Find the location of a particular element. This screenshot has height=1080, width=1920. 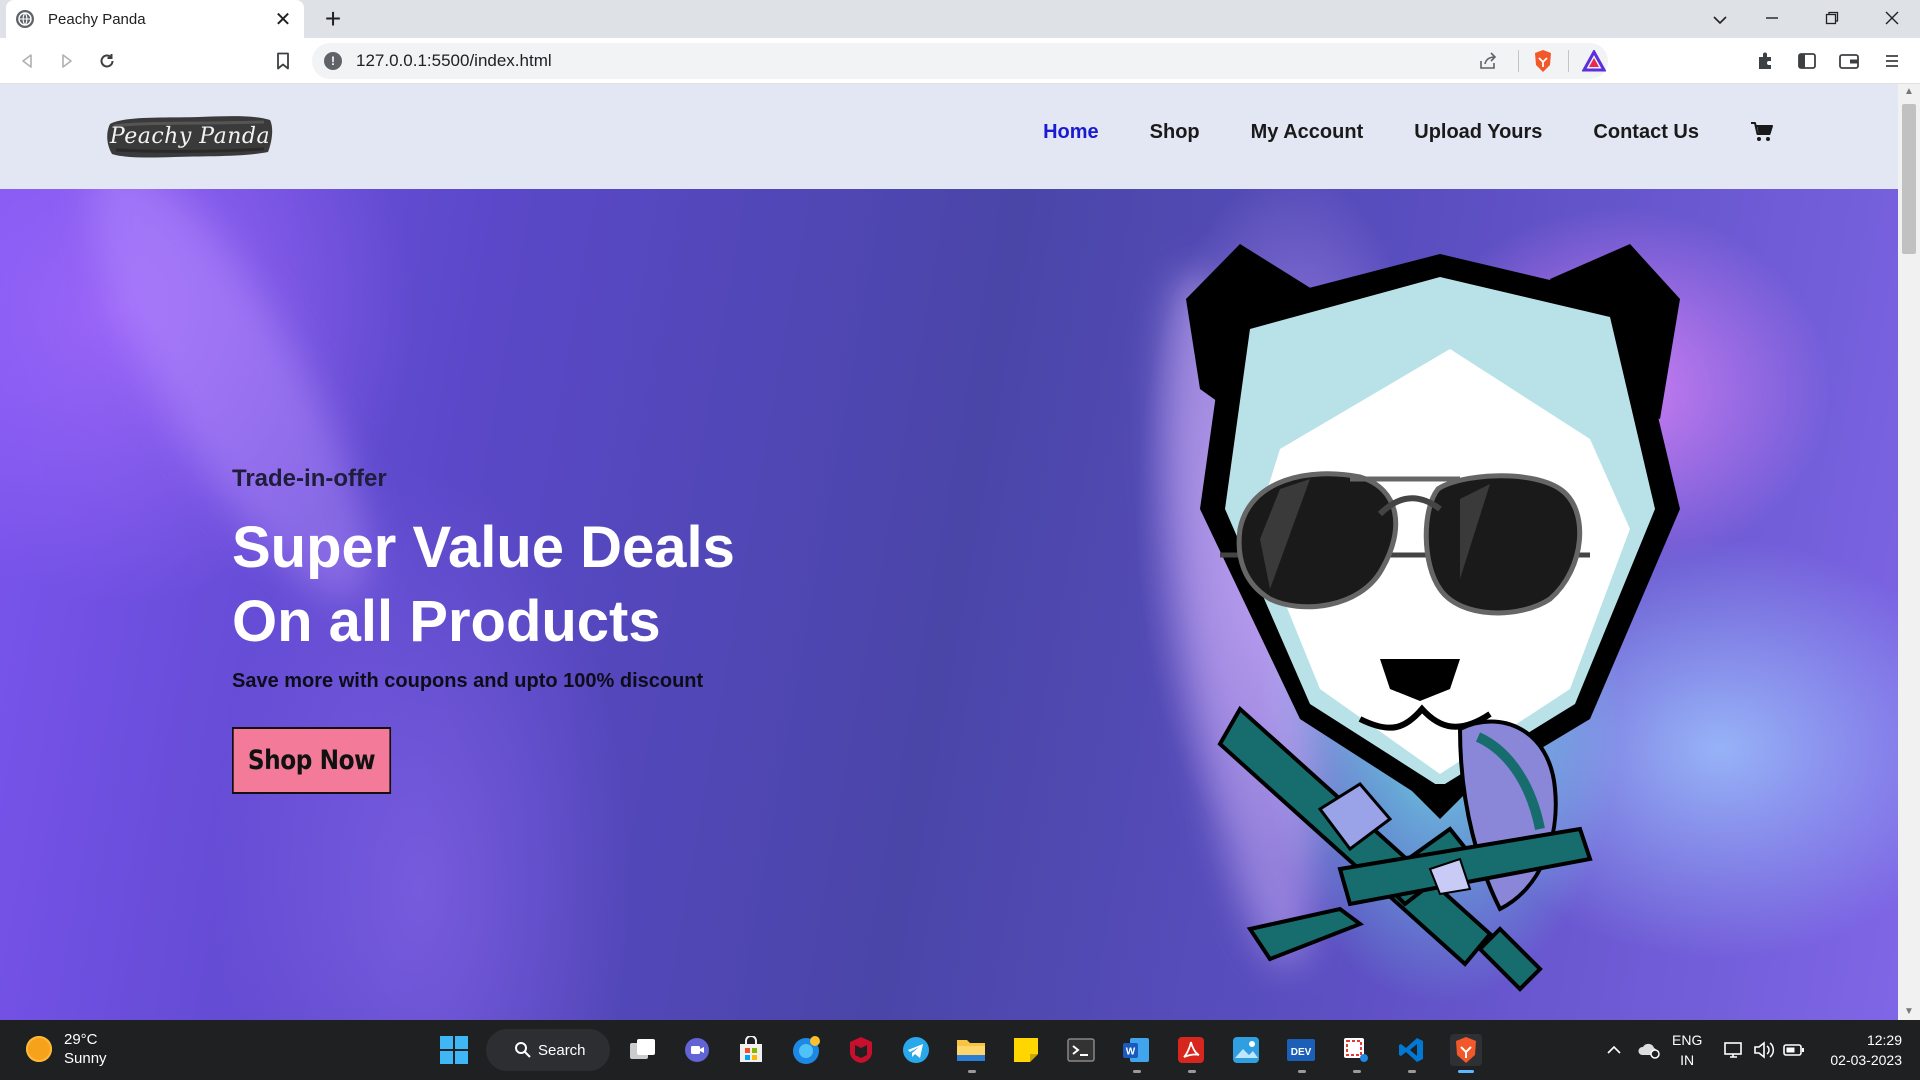

clock-date: 02-03-2023 is located at coordinates (1866, 1060).